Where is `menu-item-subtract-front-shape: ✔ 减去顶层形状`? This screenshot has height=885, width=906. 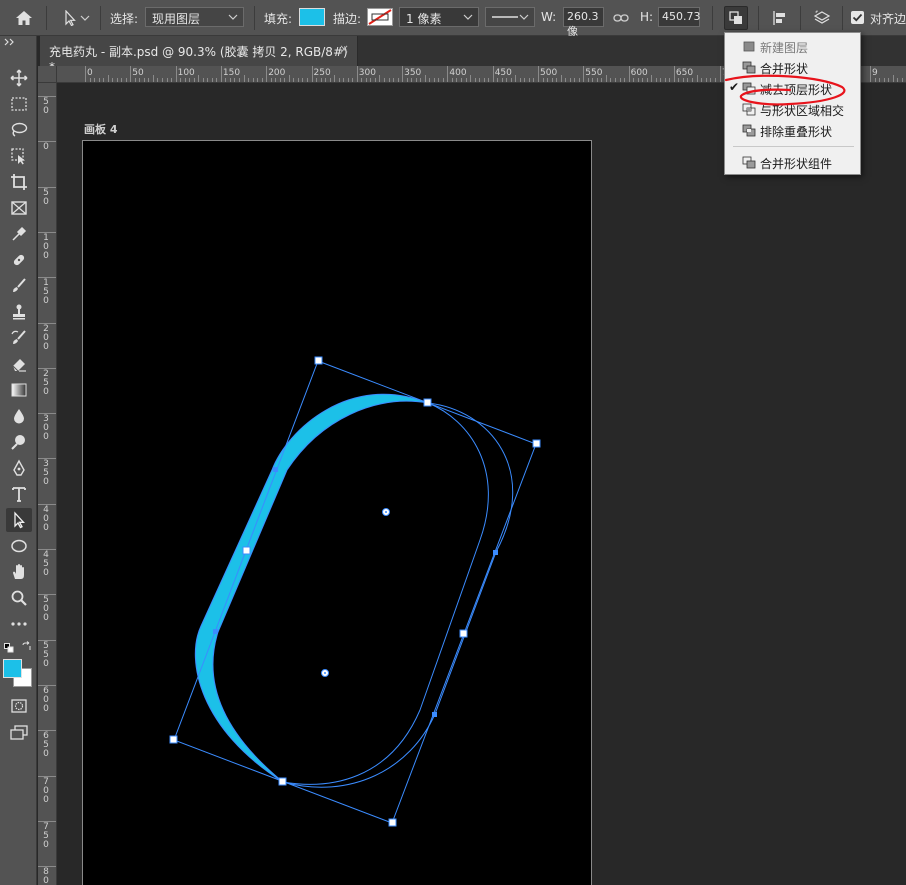 menu-item-subtract-front-shape: ✔ 减去顶层形状 is located at coordinates (792, 88).